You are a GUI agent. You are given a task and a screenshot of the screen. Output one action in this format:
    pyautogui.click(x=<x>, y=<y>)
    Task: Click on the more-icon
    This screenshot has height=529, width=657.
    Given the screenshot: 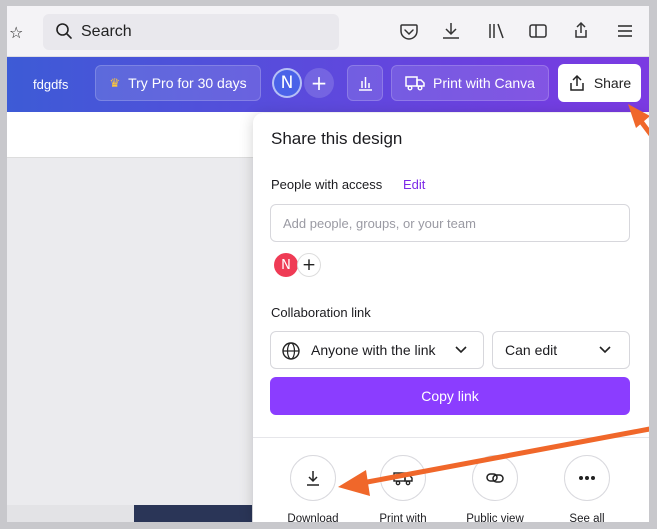 What is the action you would take?
    pyautogui.click(x=587, y=478)
    